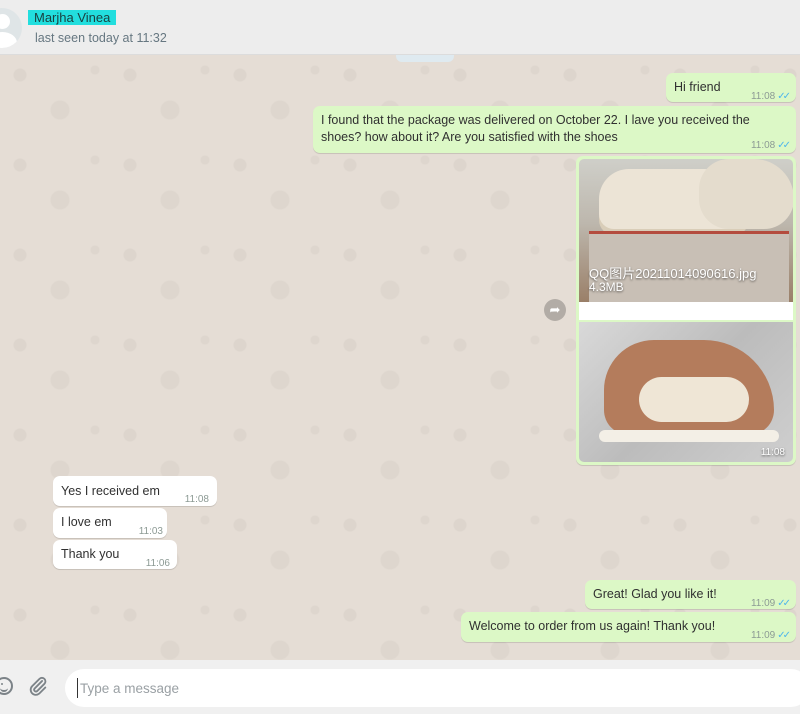 The height and width of the screenshot is (714, 800). What do you see at coordinates (86, 522) in the screenshot?
I see `message-text: I love em` at bounding box center [86, 522].